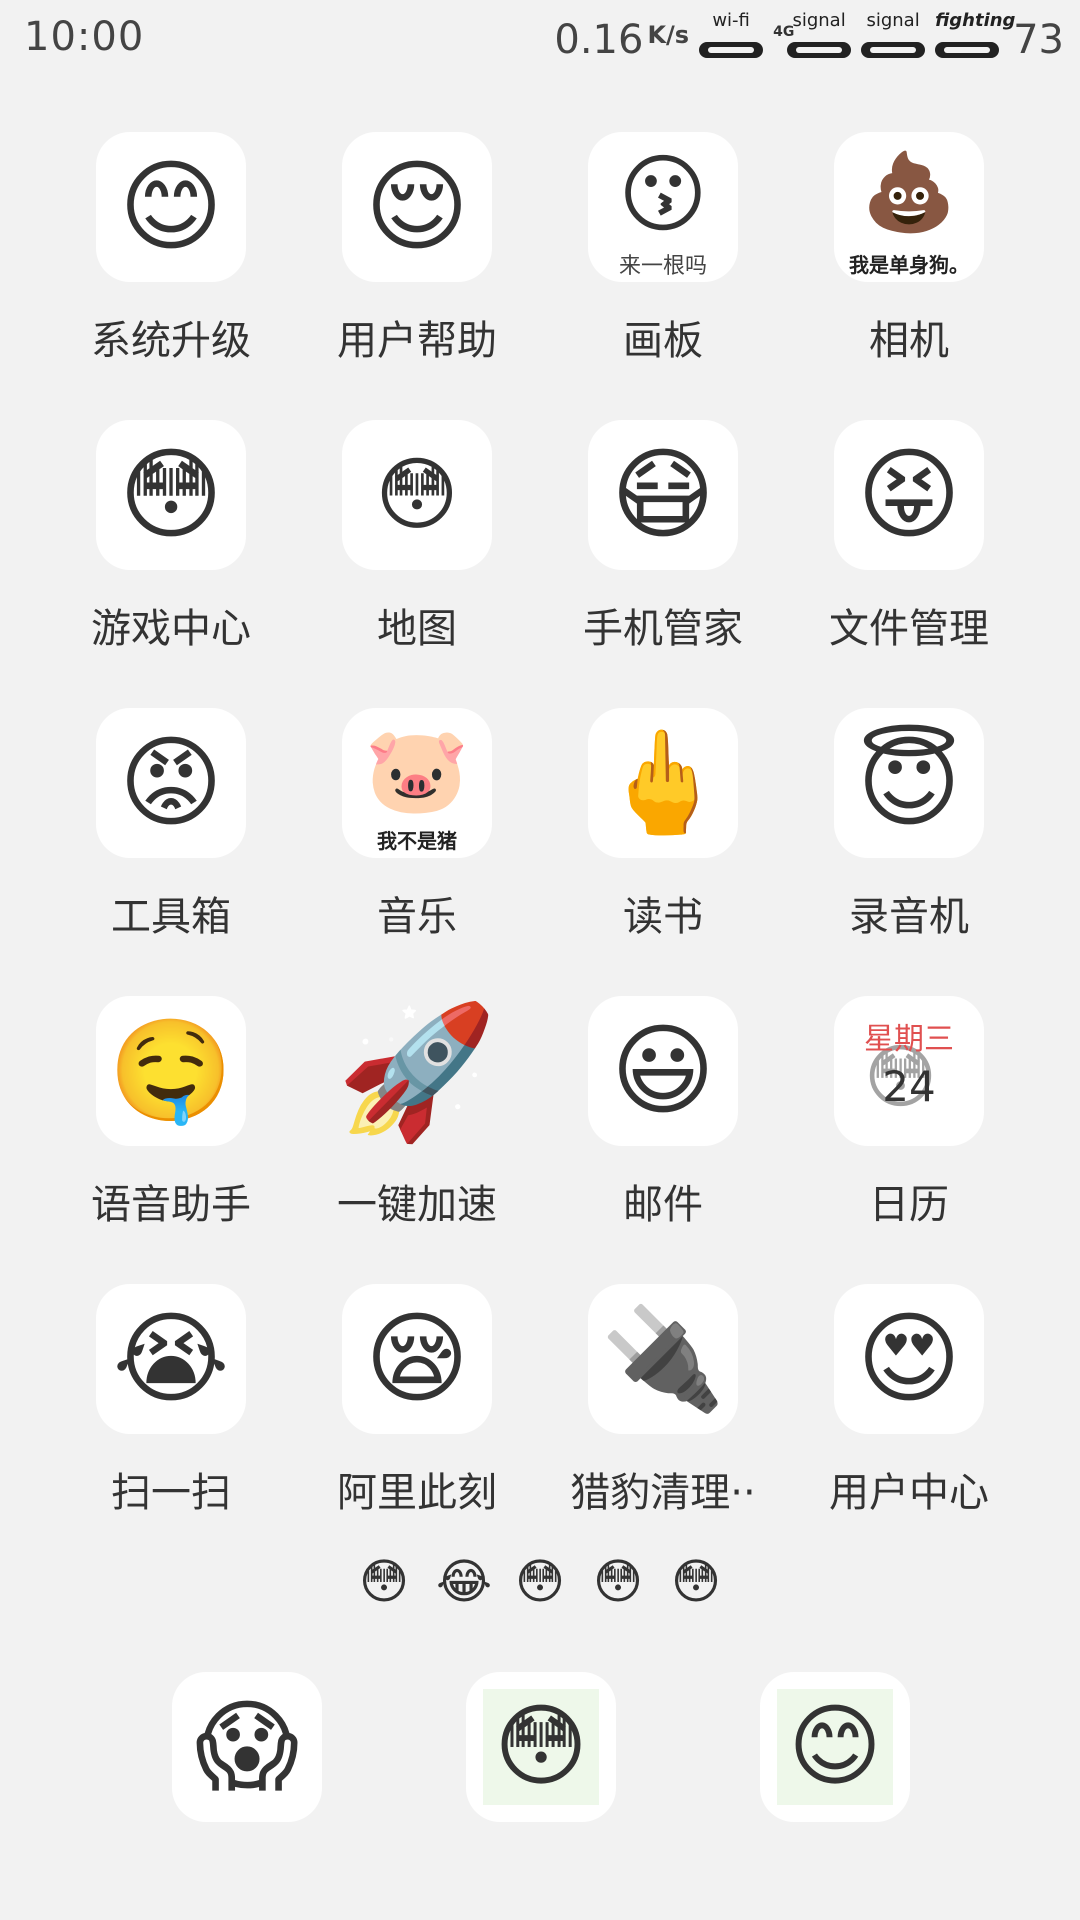  Describe the element at coordinates (417, 1205) in the screenshot. I see `app-label: 一键加速` at that location.